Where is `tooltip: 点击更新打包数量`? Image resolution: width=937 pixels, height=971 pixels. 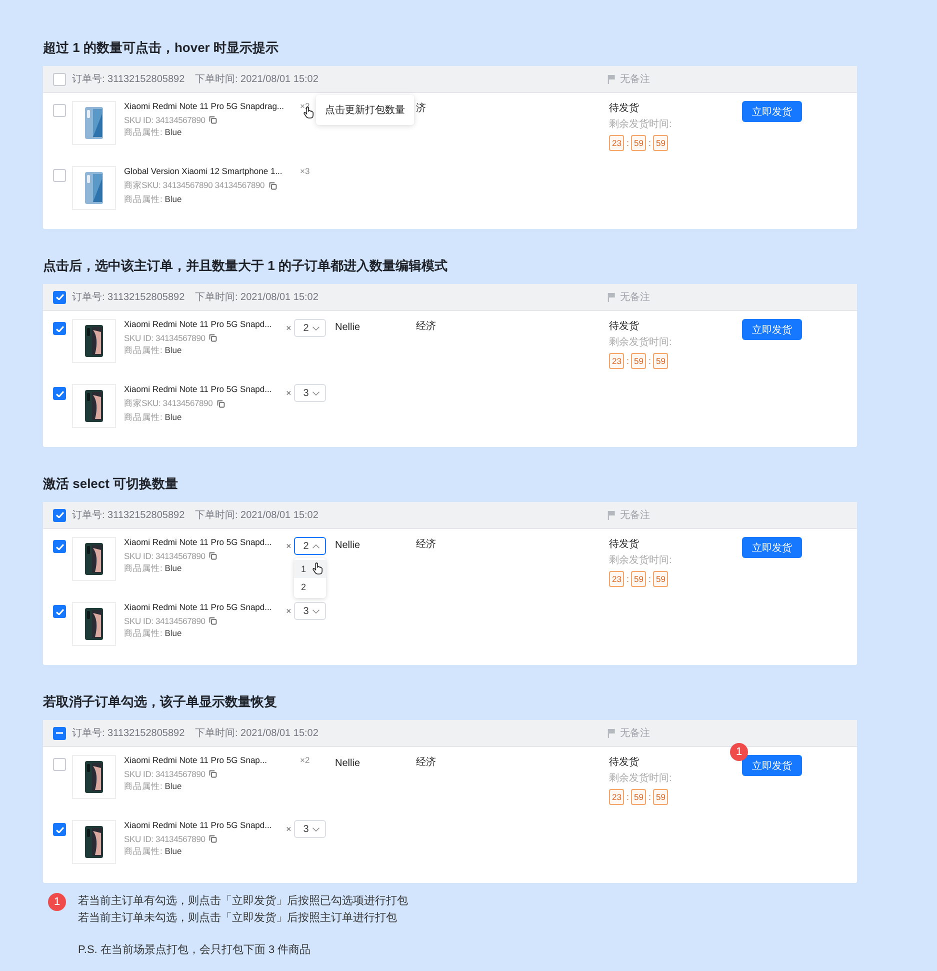 tooltip: 点击更新打包数量 is located at coordinates (365, 110).